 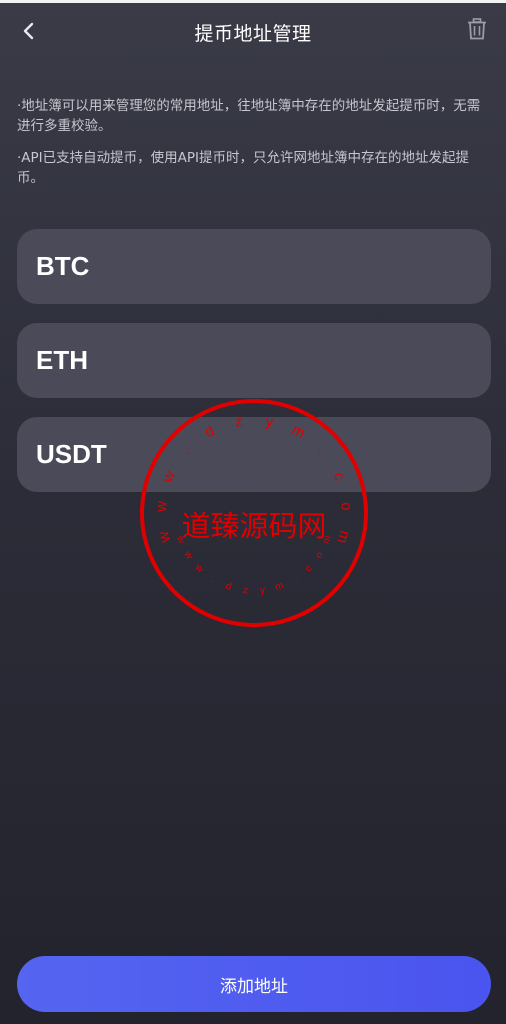 I want to click on coin-item-btc: BTC, so click(x=254, y=266).